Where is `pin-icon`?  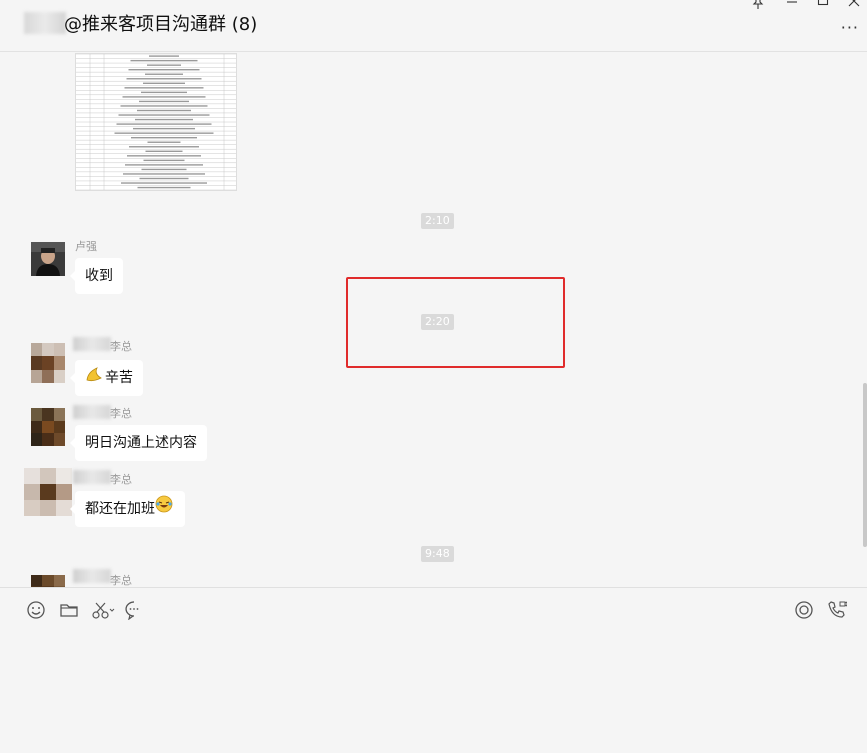 pin-icon is located at coordinates (758, 7).